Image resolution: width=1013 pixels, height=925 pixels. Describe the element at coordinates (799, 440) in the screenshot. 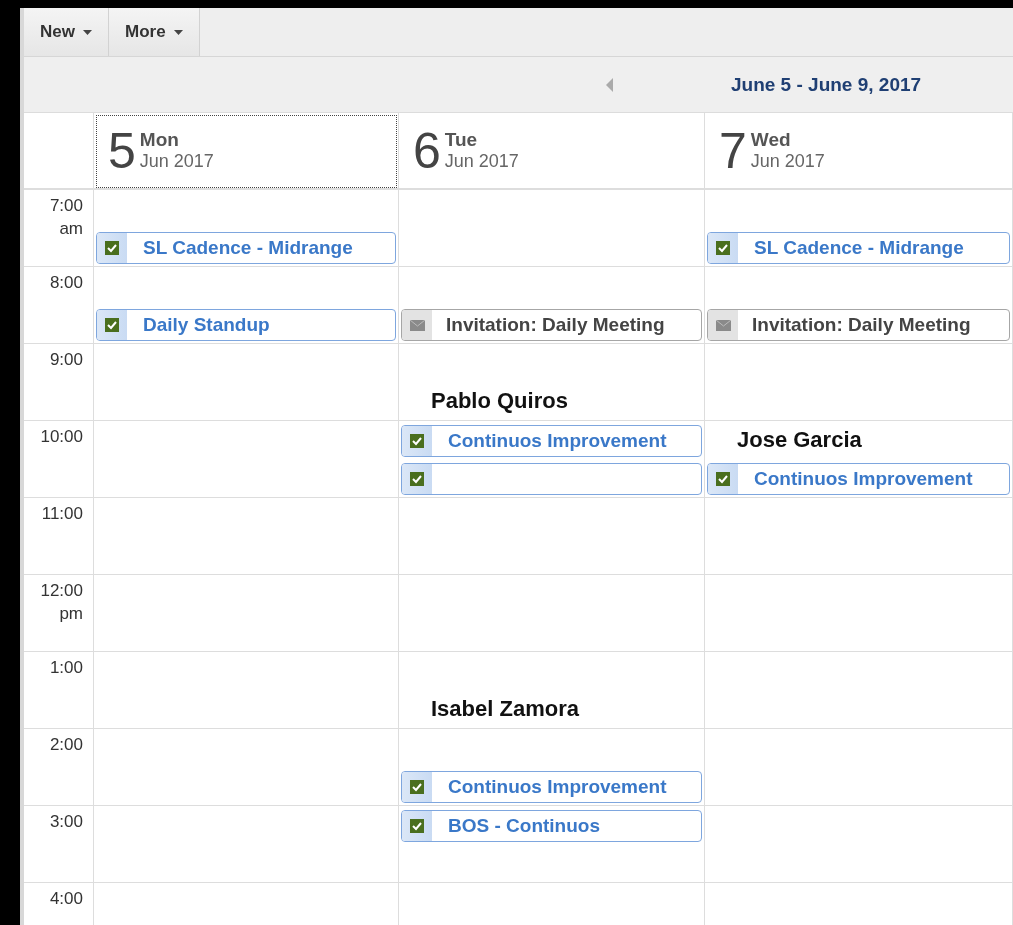

I see `person-name: Jose Garcia` at that location.